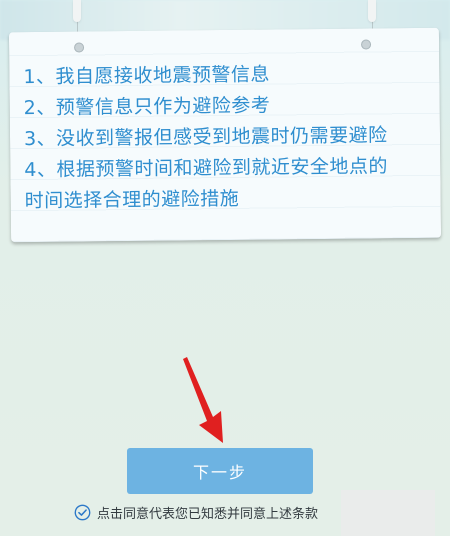  I want to click on card-hook-left, so click(77, 11).